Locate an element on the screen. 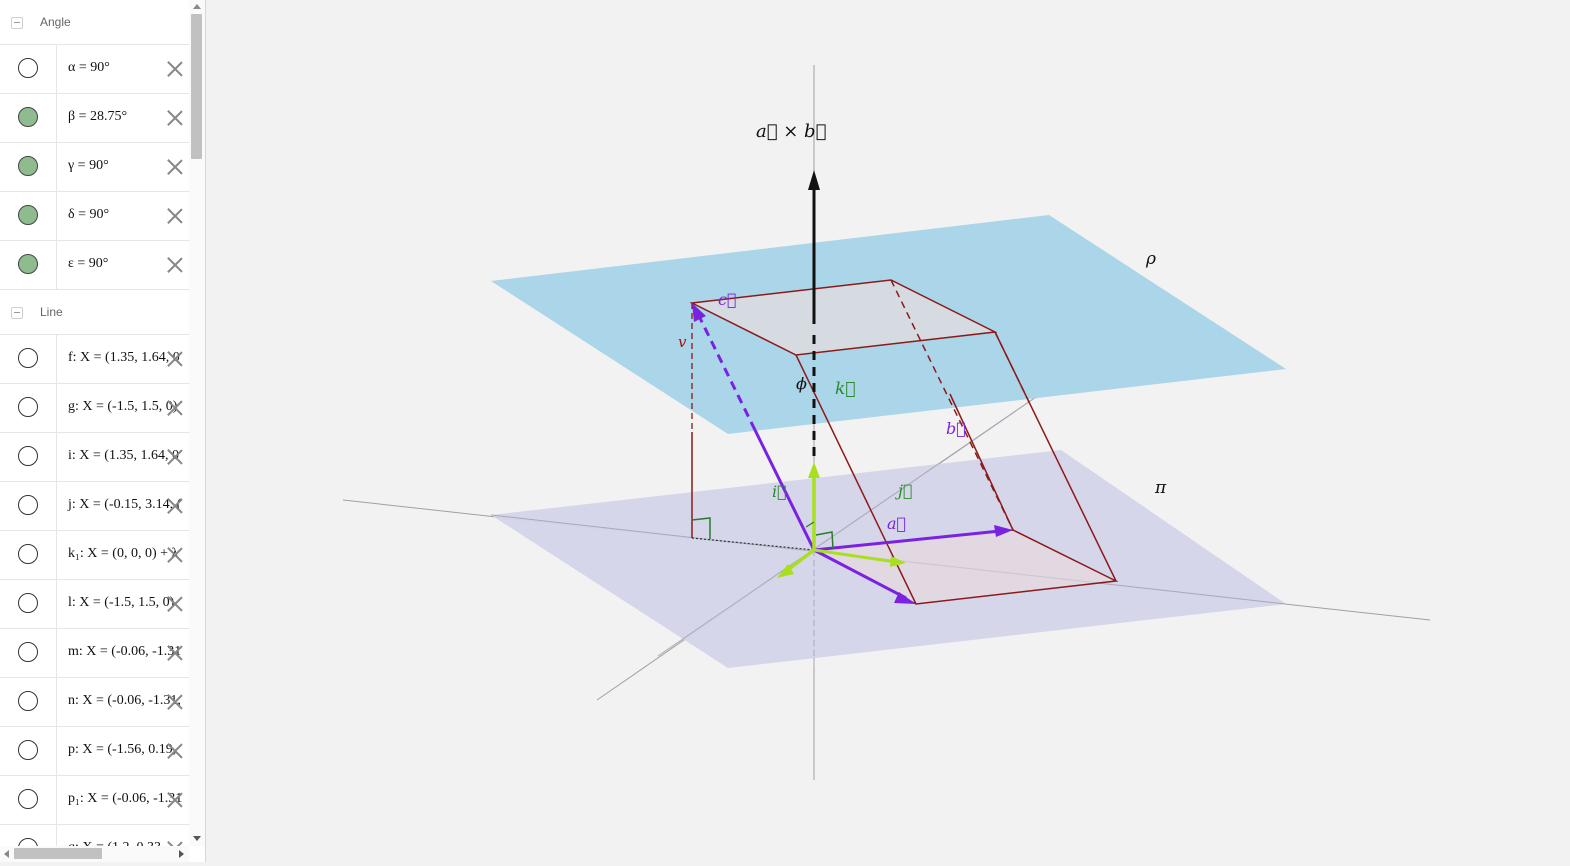 This screenshot has width=1570, height=866. algebra-item: g: X = (-1.5, 1.5, 0) is located at coordinates (94, 408).